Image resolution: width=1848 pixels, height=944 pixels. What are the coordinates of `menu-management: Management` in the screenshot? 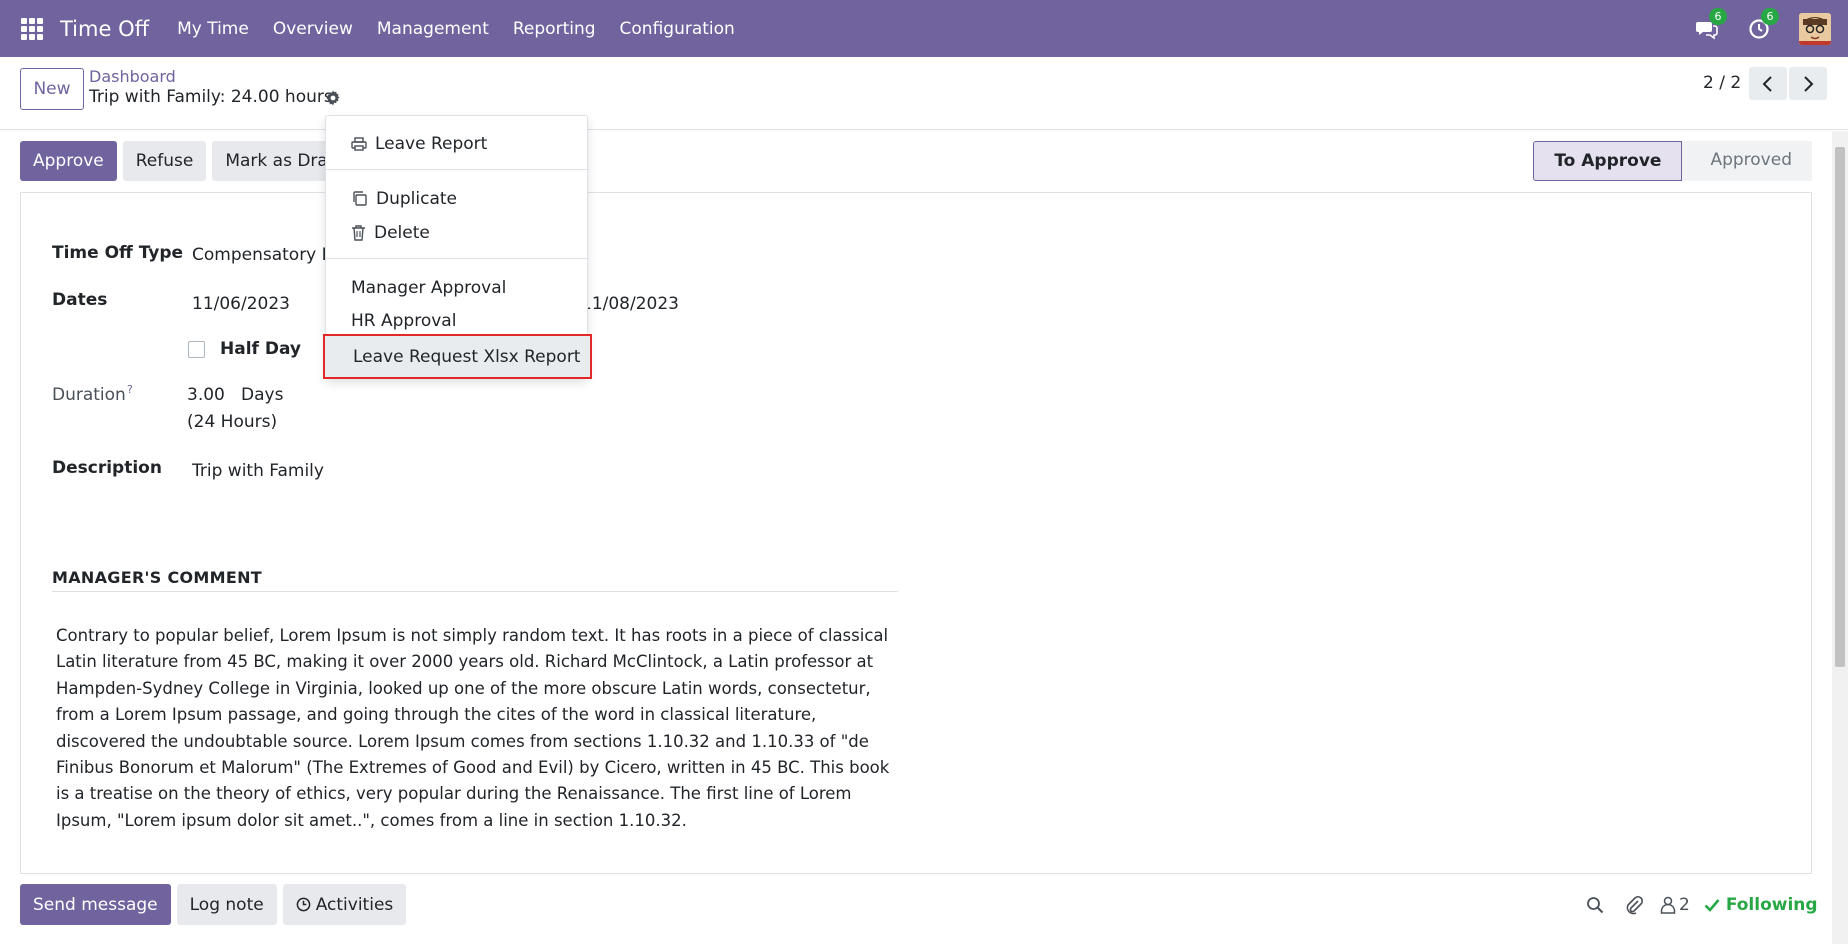 It's located at (433, 29).